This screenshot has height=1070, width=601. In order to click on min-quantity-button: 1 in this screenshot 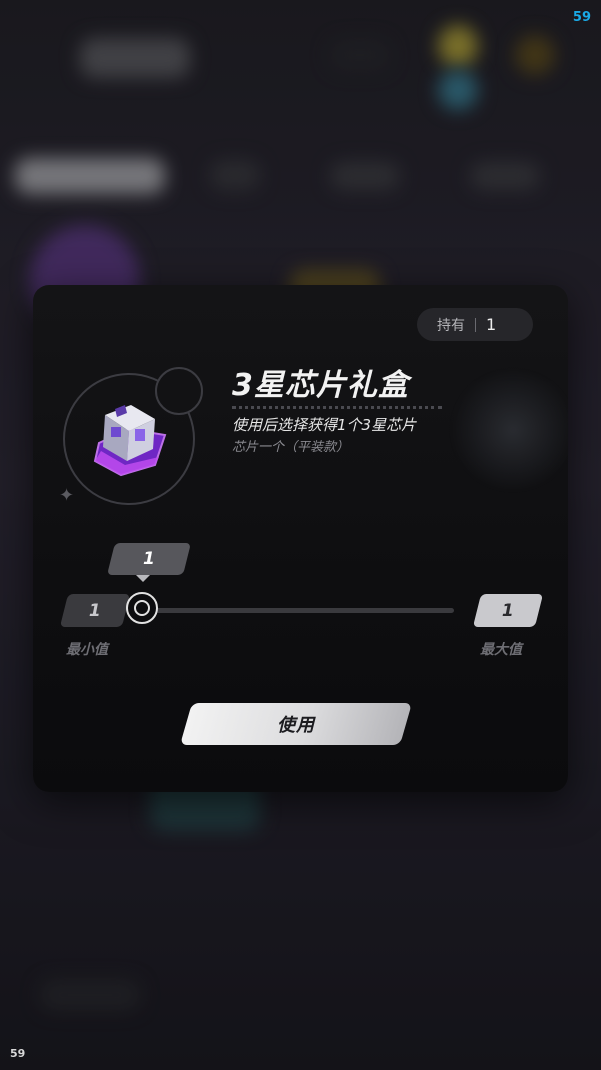, I will do `click(95, 610)`.